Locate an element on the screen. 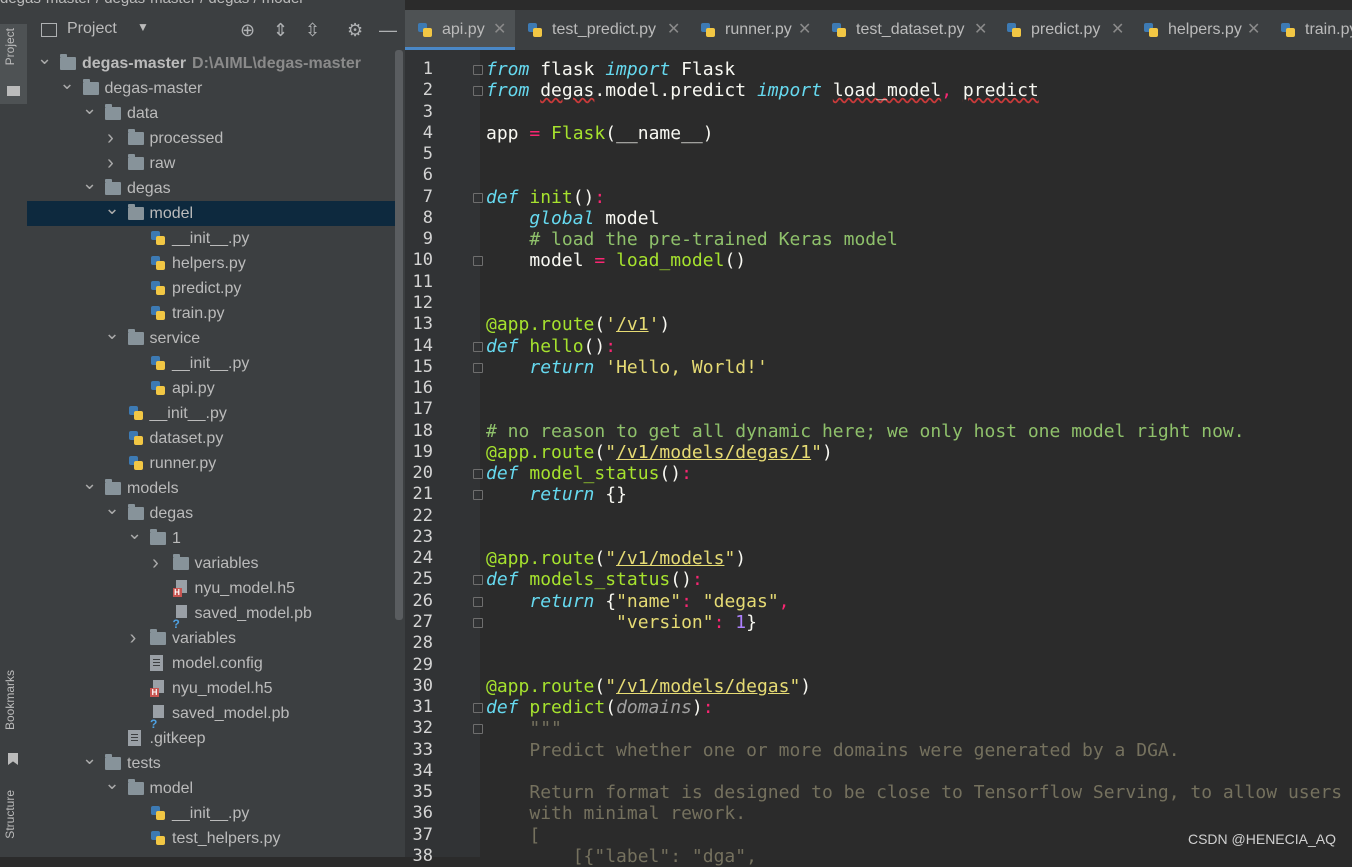 Image resolution: width=1352 pixels, height=867 pixels. editor-tab: test_dataset.py ✕ is located at coordinates (906, 30).